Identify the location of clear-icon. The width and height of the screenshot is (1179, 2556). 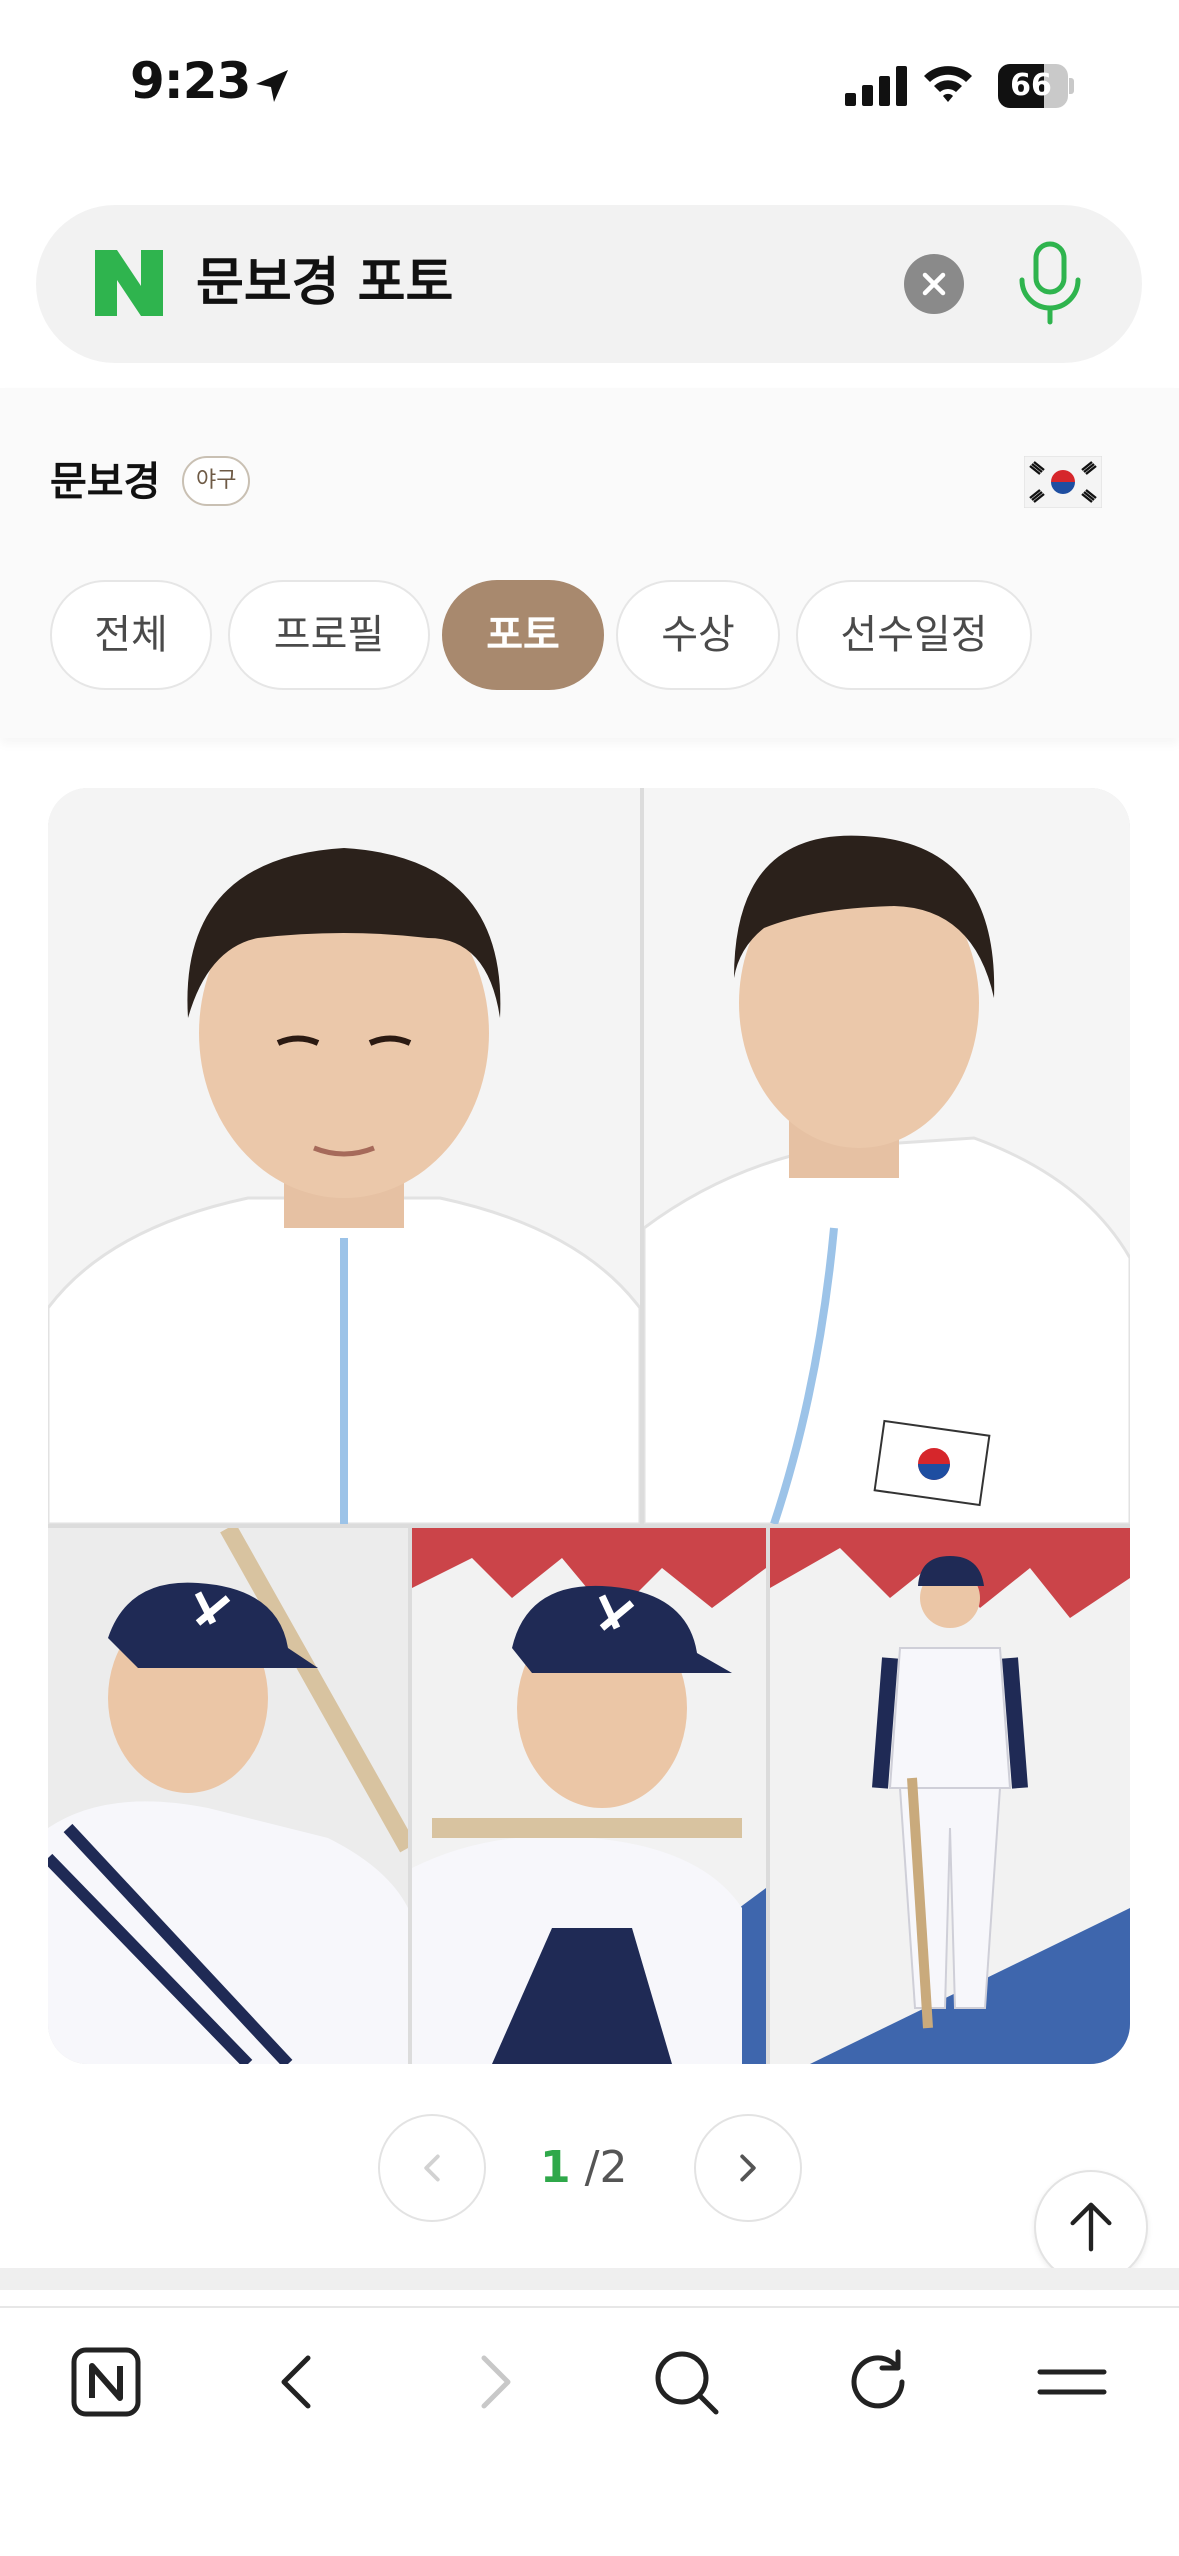
(934, 284).